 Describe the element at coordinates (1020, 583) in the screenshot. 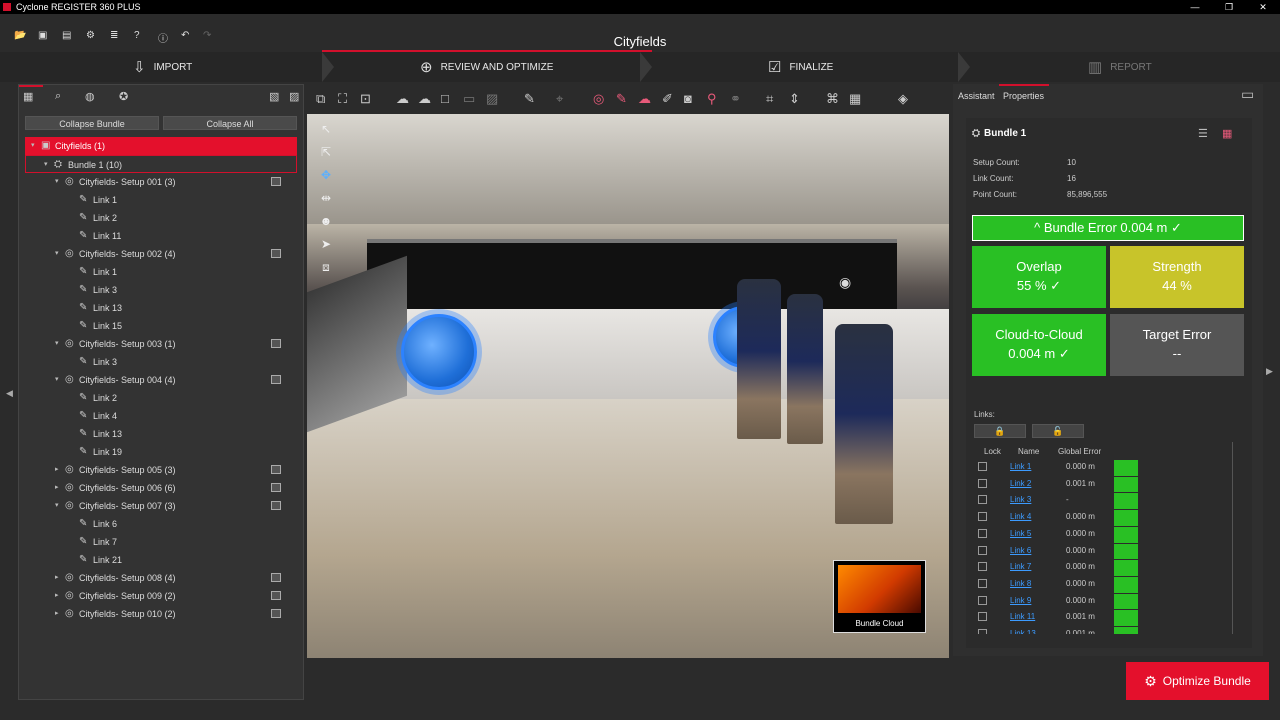

I see `link-name-link: Link 8` at that location.